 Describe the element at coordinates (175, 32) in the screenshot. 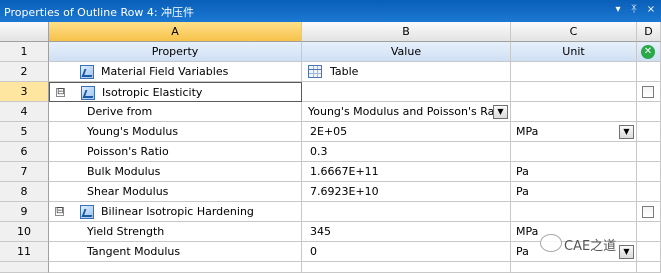

I see `column-a-header: A` at that location.